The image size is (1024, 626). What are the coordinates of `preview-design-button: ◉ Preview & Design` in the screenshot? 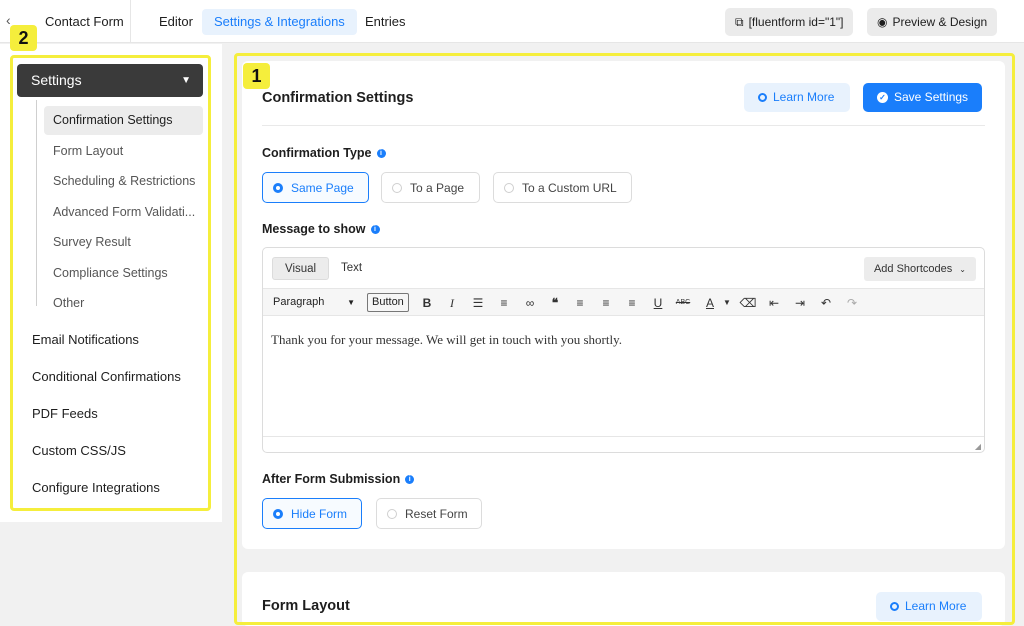 It's located at (932, 22).